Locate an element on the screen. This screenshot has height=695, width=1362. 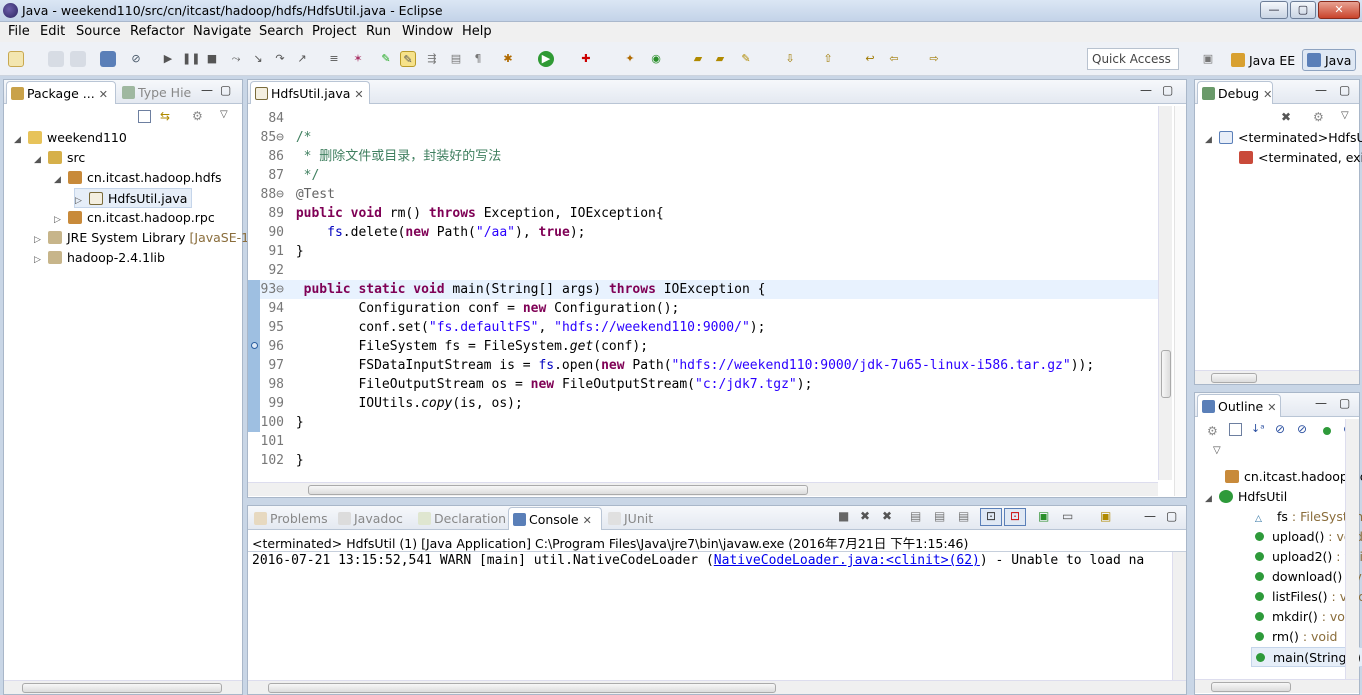
code-line: 101 is located at coordinates (703, 441).